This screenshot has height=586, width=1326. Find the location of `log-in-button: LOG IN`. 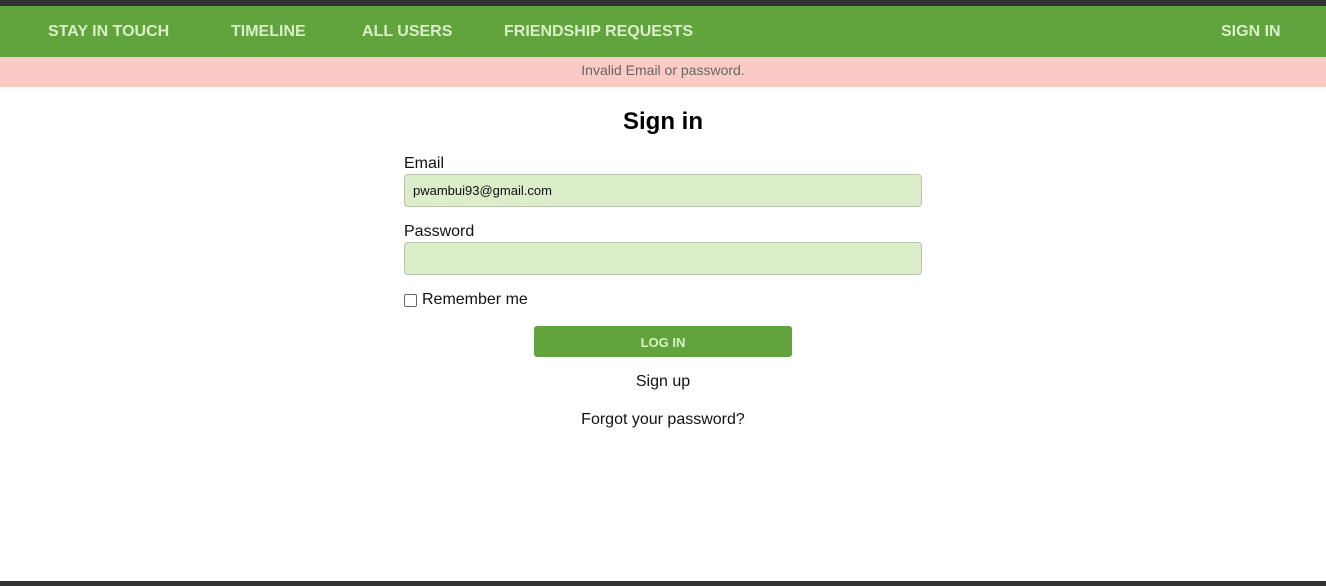

log-in-button: LOG IN is located at coordinates (663, 341).